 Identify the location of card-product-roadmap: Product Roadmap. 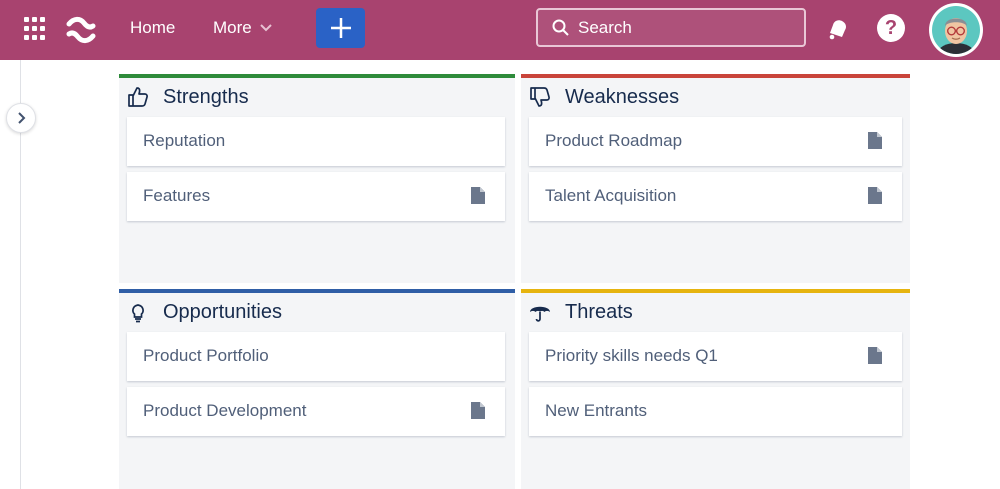
(715, 141).